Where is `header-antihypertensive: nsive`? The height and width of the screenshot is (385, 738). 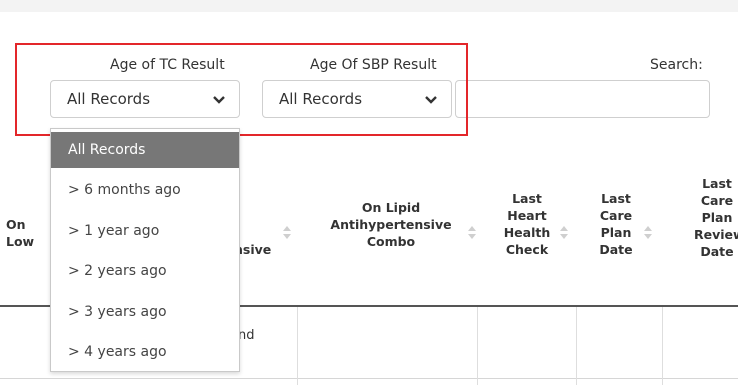
header-antihypertensive: nsive is located at coordinates (259, 249).